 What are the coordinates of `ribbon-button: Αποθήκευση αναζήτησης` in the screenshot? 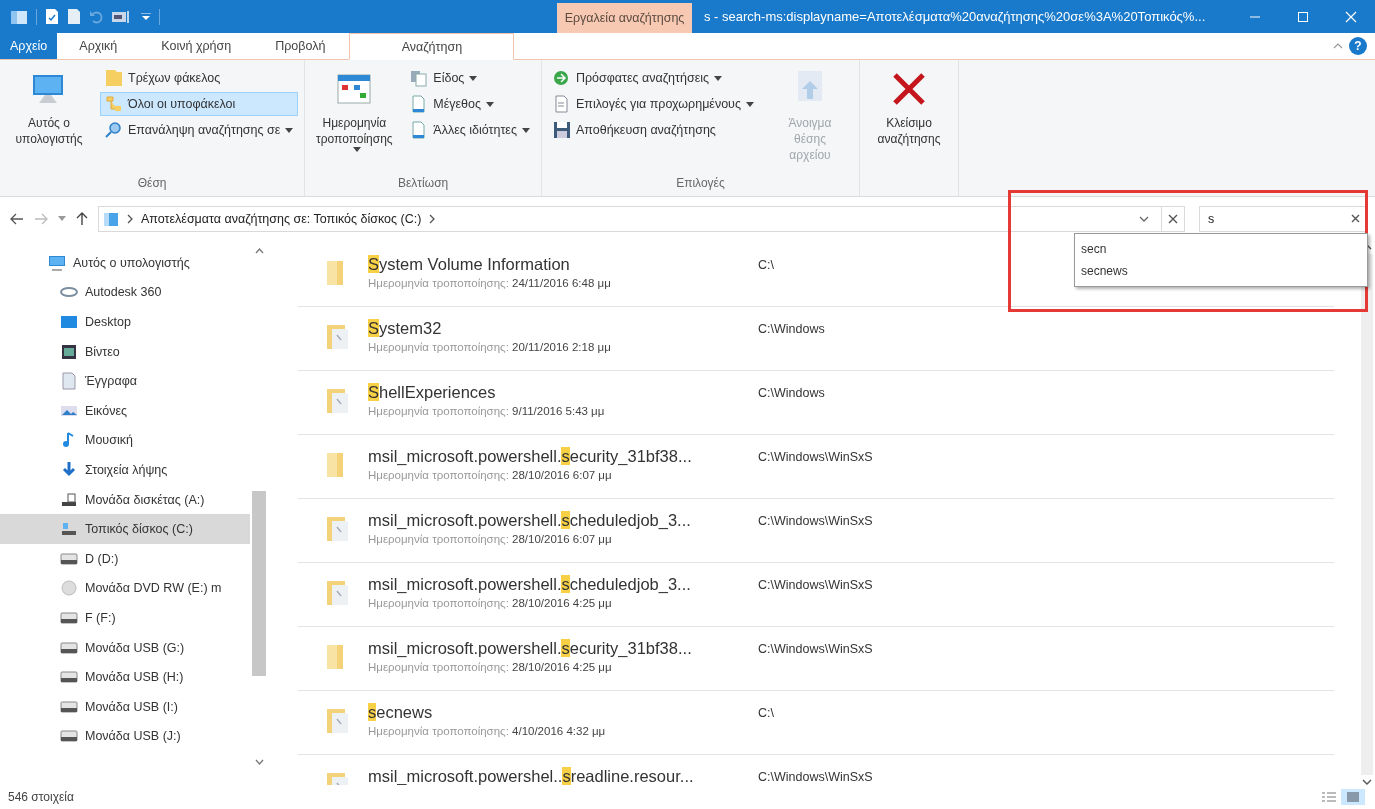 It's located at (653, 130).